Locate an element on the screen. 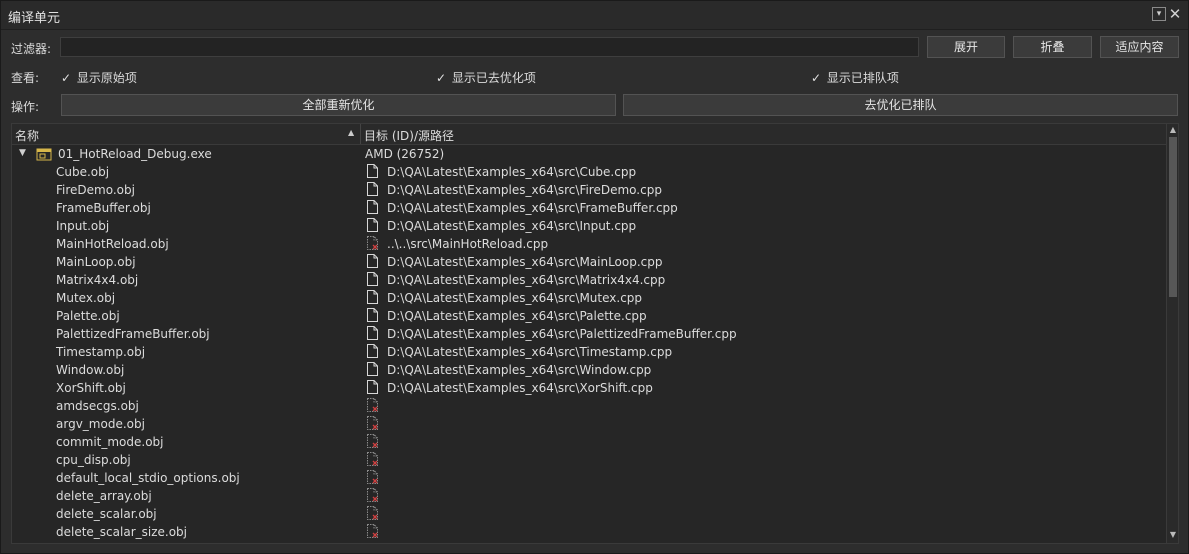 This screenshot has height=554, width=1189. column-name-header: 名称 is located at coordinates (27, 135).